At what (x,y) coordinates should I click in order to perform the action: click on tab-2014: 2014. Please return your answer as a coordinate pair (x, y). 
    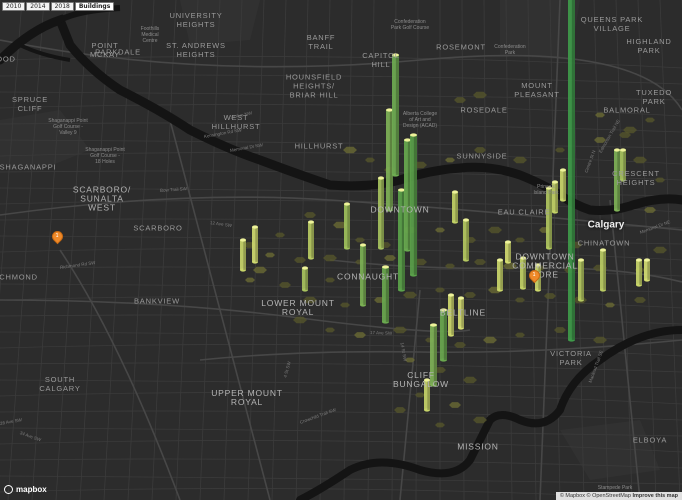
    Looking at the image, I should click on (38, 6).